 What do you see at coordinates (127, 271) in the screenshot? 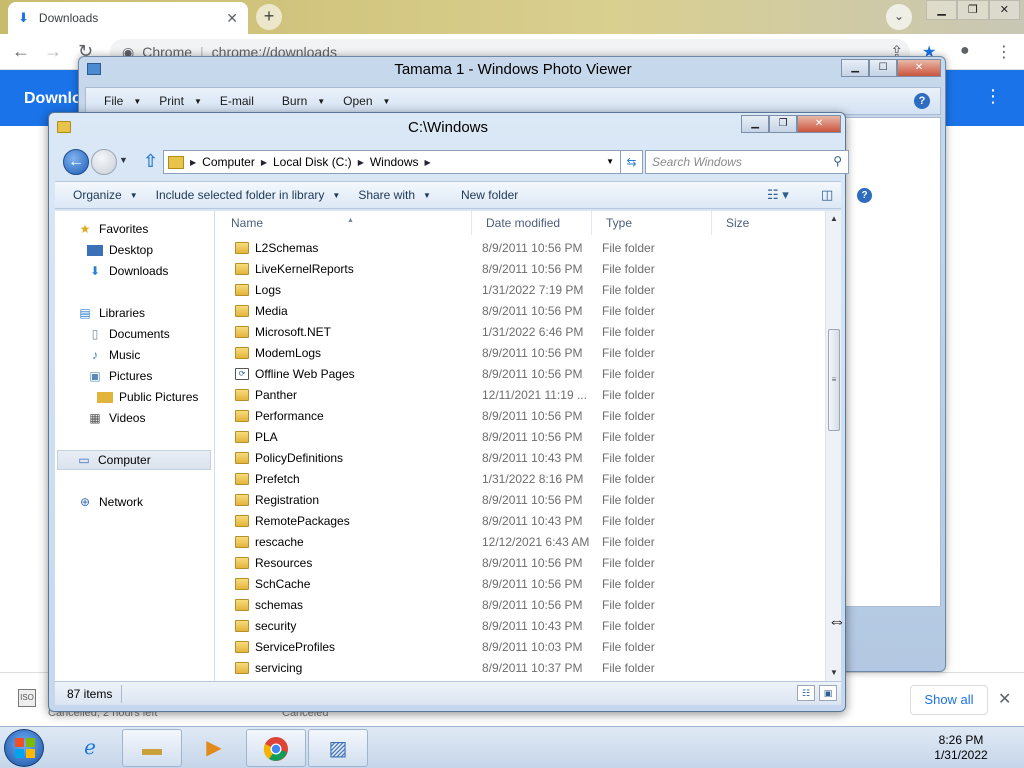
I see `nav-downloads: ⬇ Downloads` at bounding box center [127, 271].